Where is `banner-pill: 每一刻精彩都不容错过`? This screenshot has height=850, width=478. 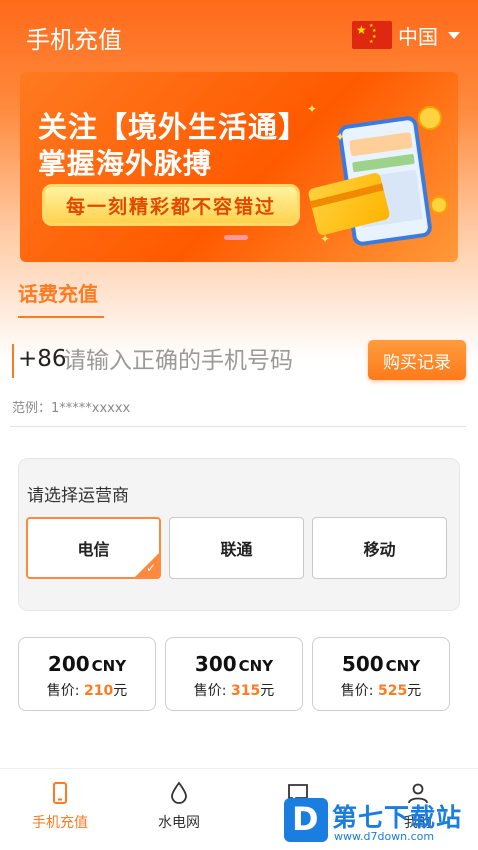
banner-pill: 每一刻精彩都不容错过 is located at coordinates (171, 205).